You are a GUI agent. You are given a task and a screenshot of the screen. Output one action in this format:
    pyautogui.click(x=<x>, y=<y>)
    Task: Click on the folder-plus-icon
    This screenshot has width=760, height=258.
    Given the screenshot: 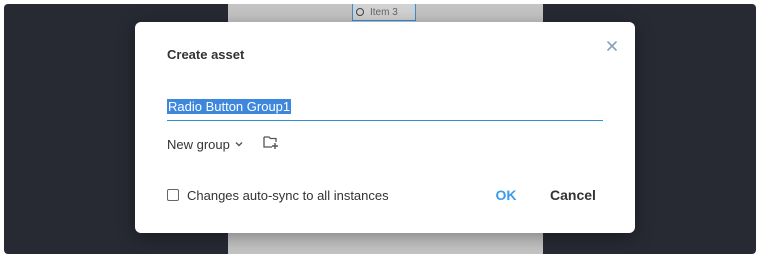 What is the action you would take?
    pyautogui.click(x=271, y=142)
    